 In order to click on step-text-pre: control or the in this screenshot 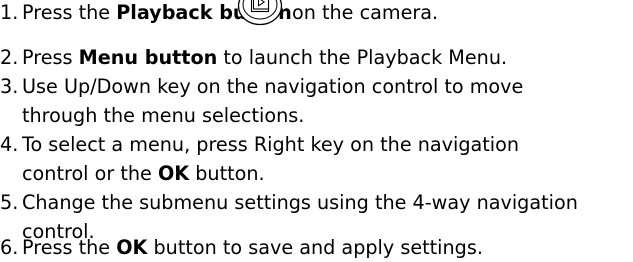, I will do `click(90, 173)`.